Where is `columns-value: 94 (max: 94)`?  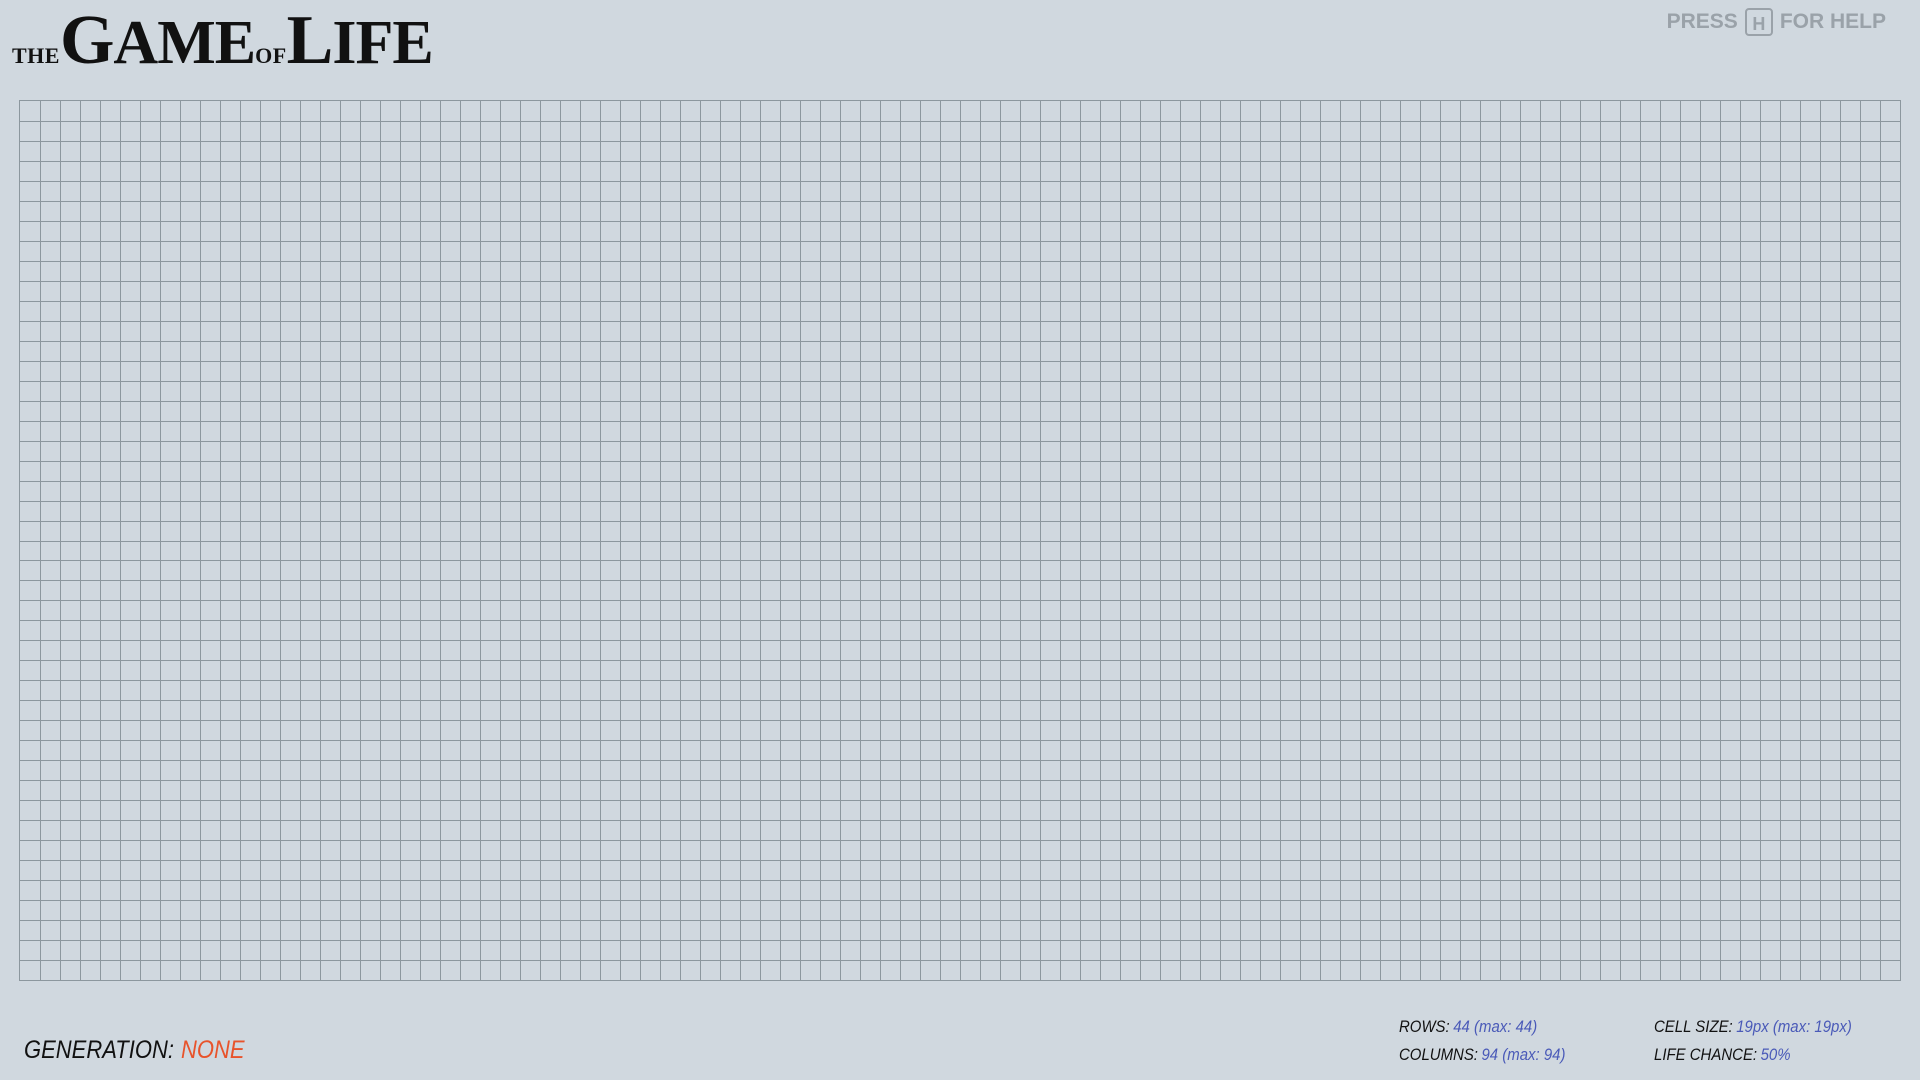 columns-value: 94 (max: 94) is located at coordinates (1523, 1054).